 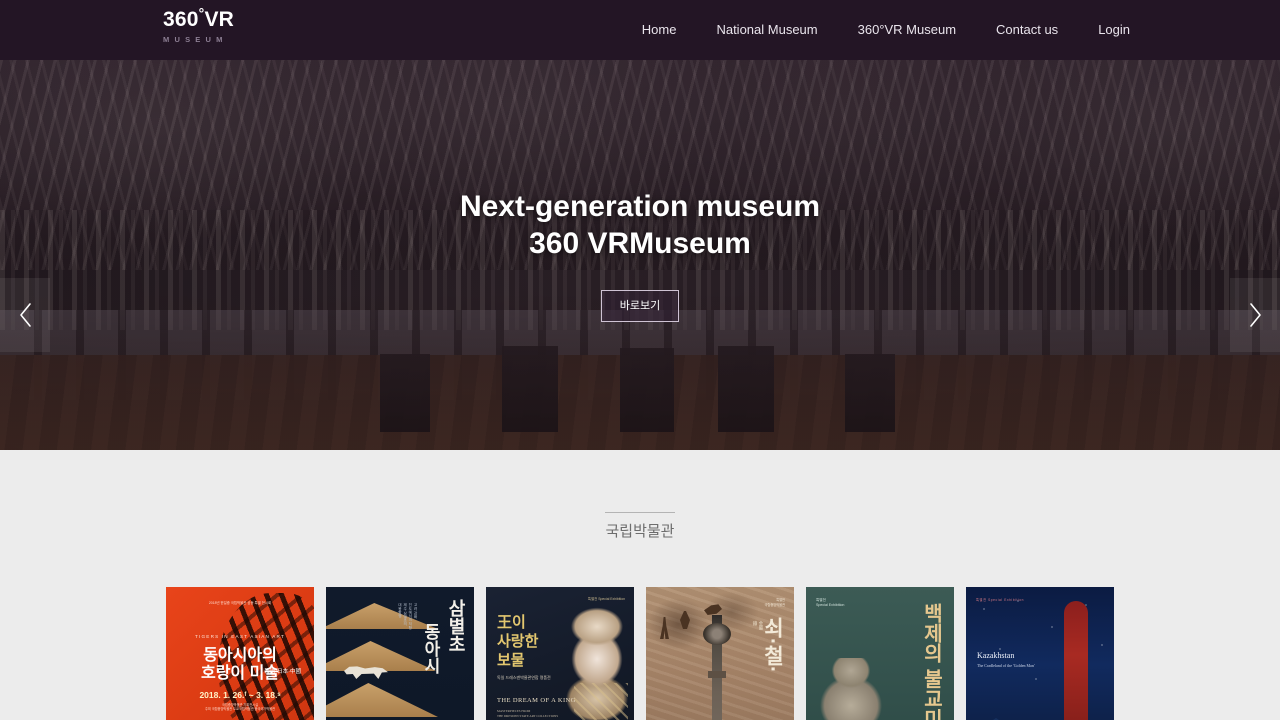 I want to click on carousel-prev-button, so click(x=25, y=315).